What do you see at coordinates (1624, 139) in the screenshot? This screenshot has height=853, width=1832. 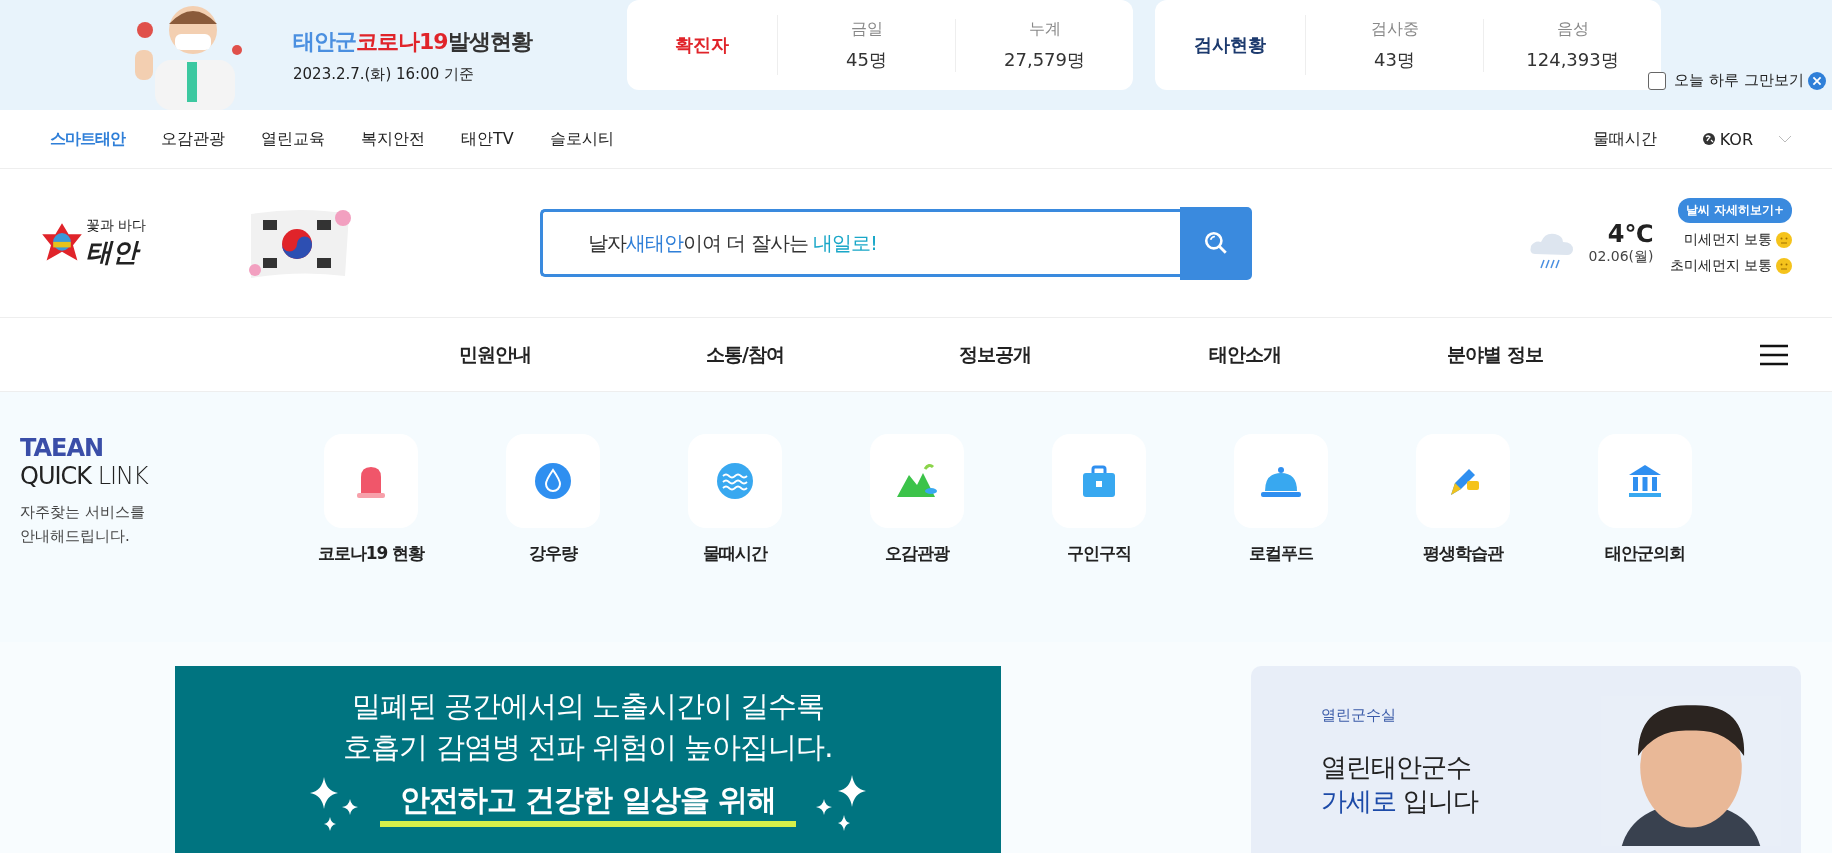 I see `tide-link: 물때시간` at bounding box center [1624, 139].